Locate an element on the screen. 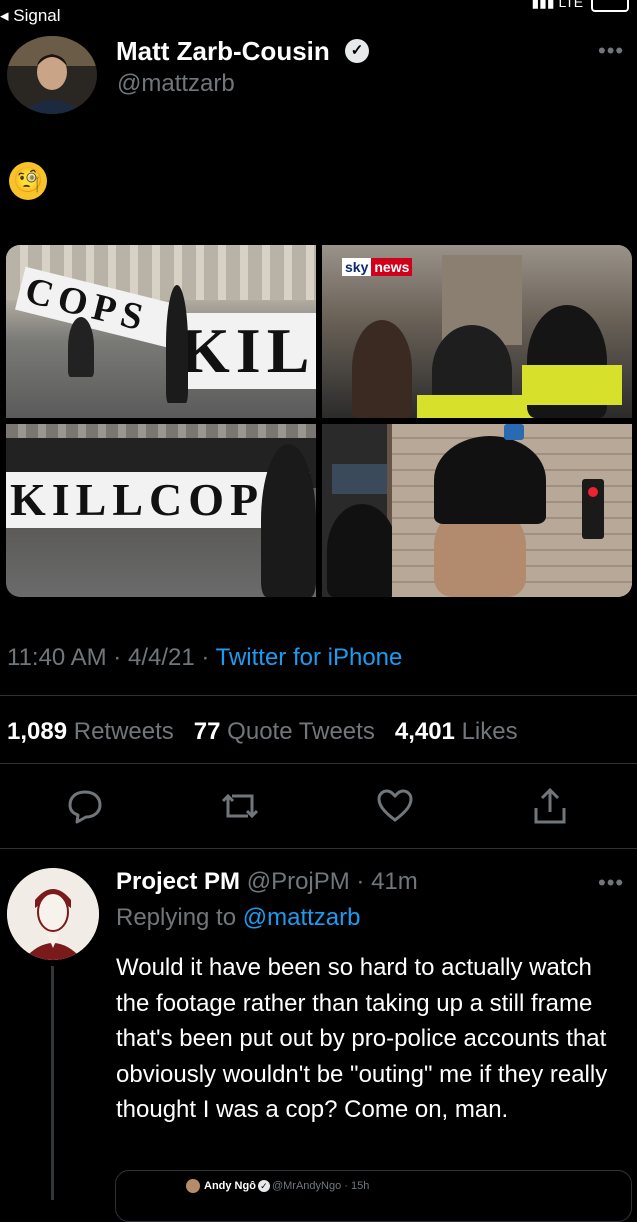 The height and width of the screenshot is (1222, 637). banner-text-bottom: KIL is located at coordinates (245, 351).